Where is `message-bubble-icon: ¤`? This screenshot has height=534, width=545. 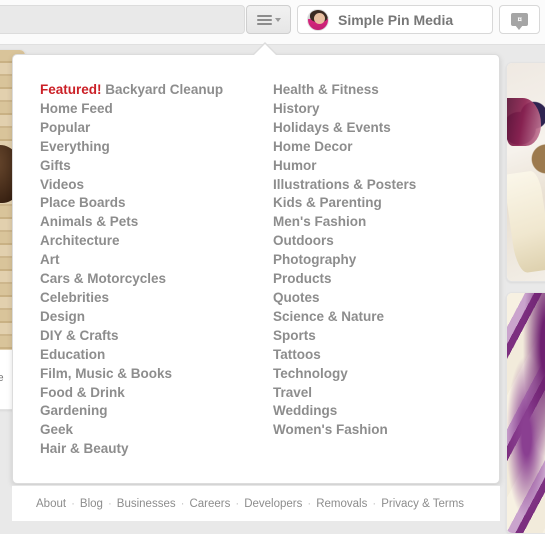
message-bubble-icon: ¤ is located at coordinates (519, 21).